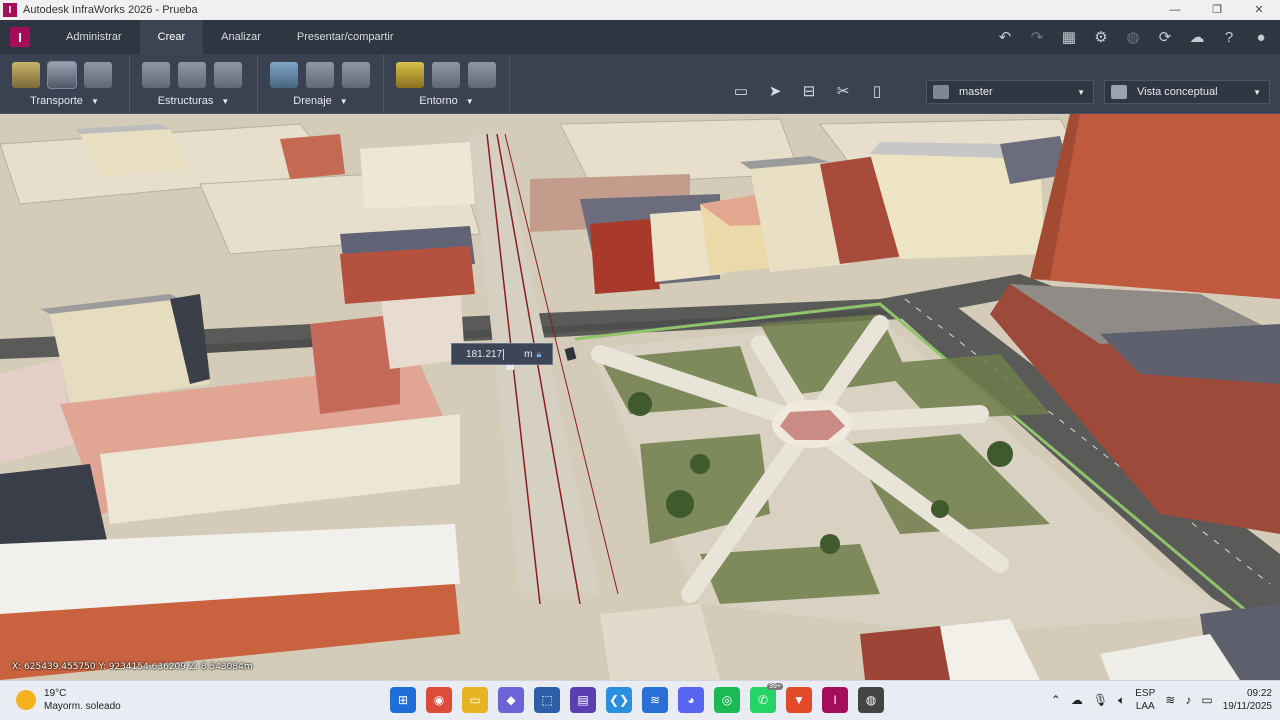  I want to click on measurement-input: 181.217 m 🔒︎, so click(502, 354).